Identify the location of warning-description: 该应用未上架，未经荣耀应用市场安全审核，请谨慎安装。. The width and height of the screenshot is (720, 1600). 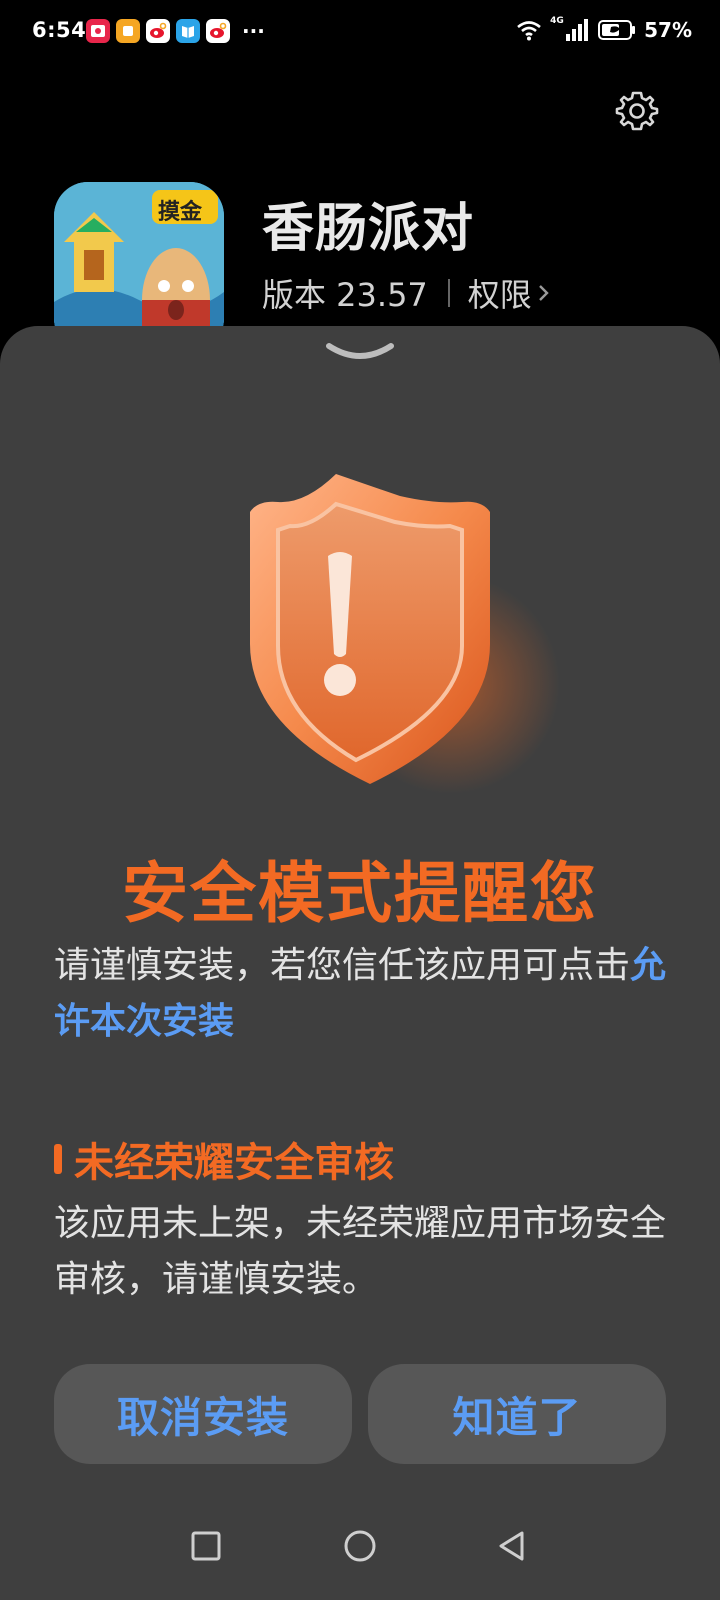
(360, 1251).